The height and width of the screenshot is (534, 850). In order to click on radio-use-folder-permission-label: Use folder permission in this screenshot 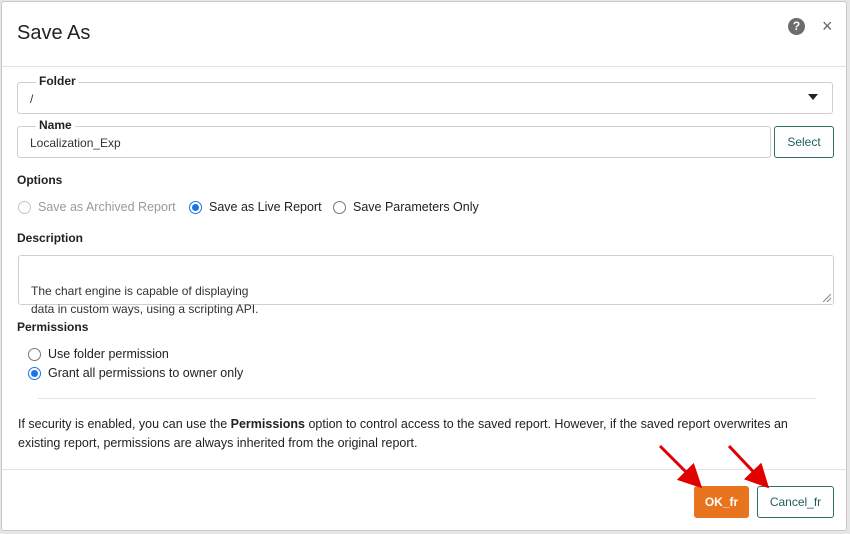, I will do `click(108, 354)`.